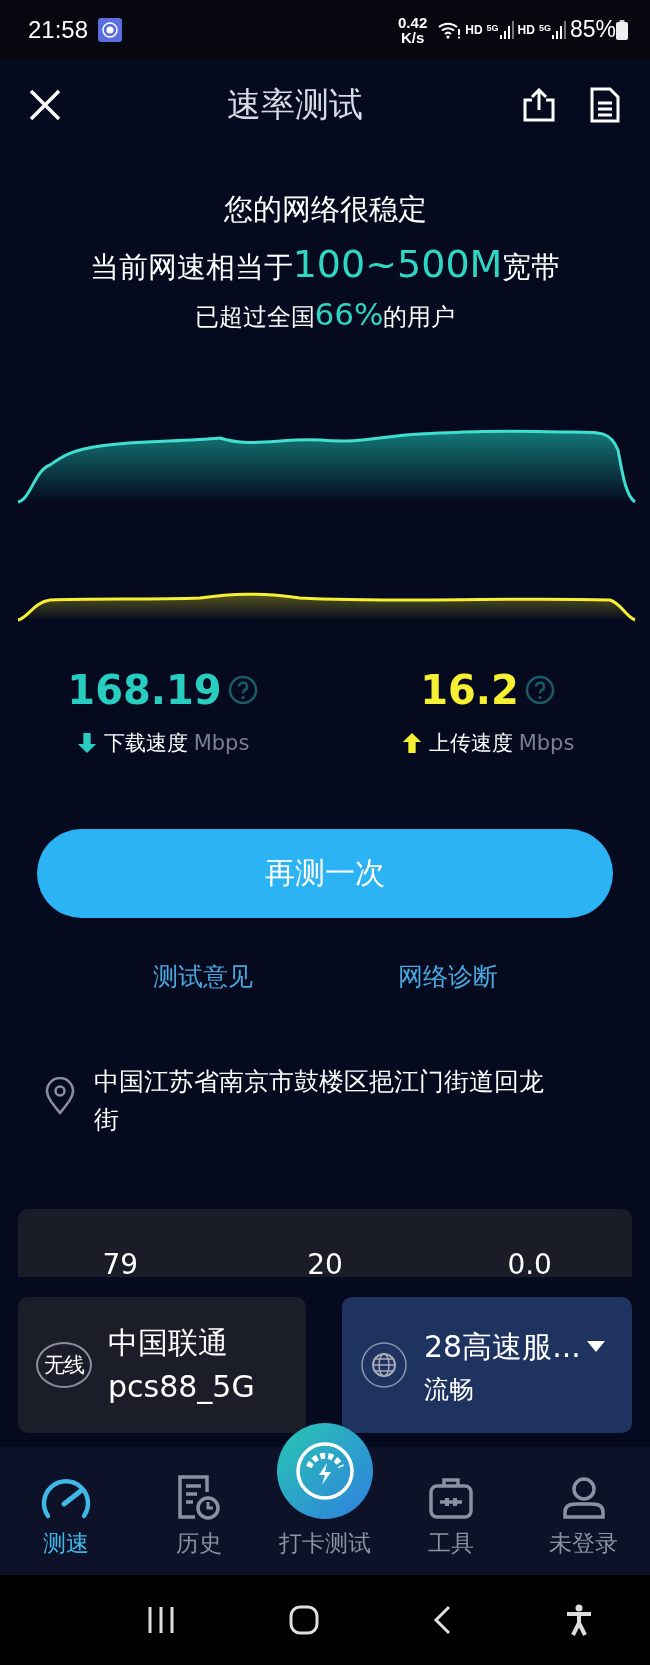  What do you see at coordinates (304, 1620) in the screenshot?
I see `home-icon` at bounding box center [304, 1620].